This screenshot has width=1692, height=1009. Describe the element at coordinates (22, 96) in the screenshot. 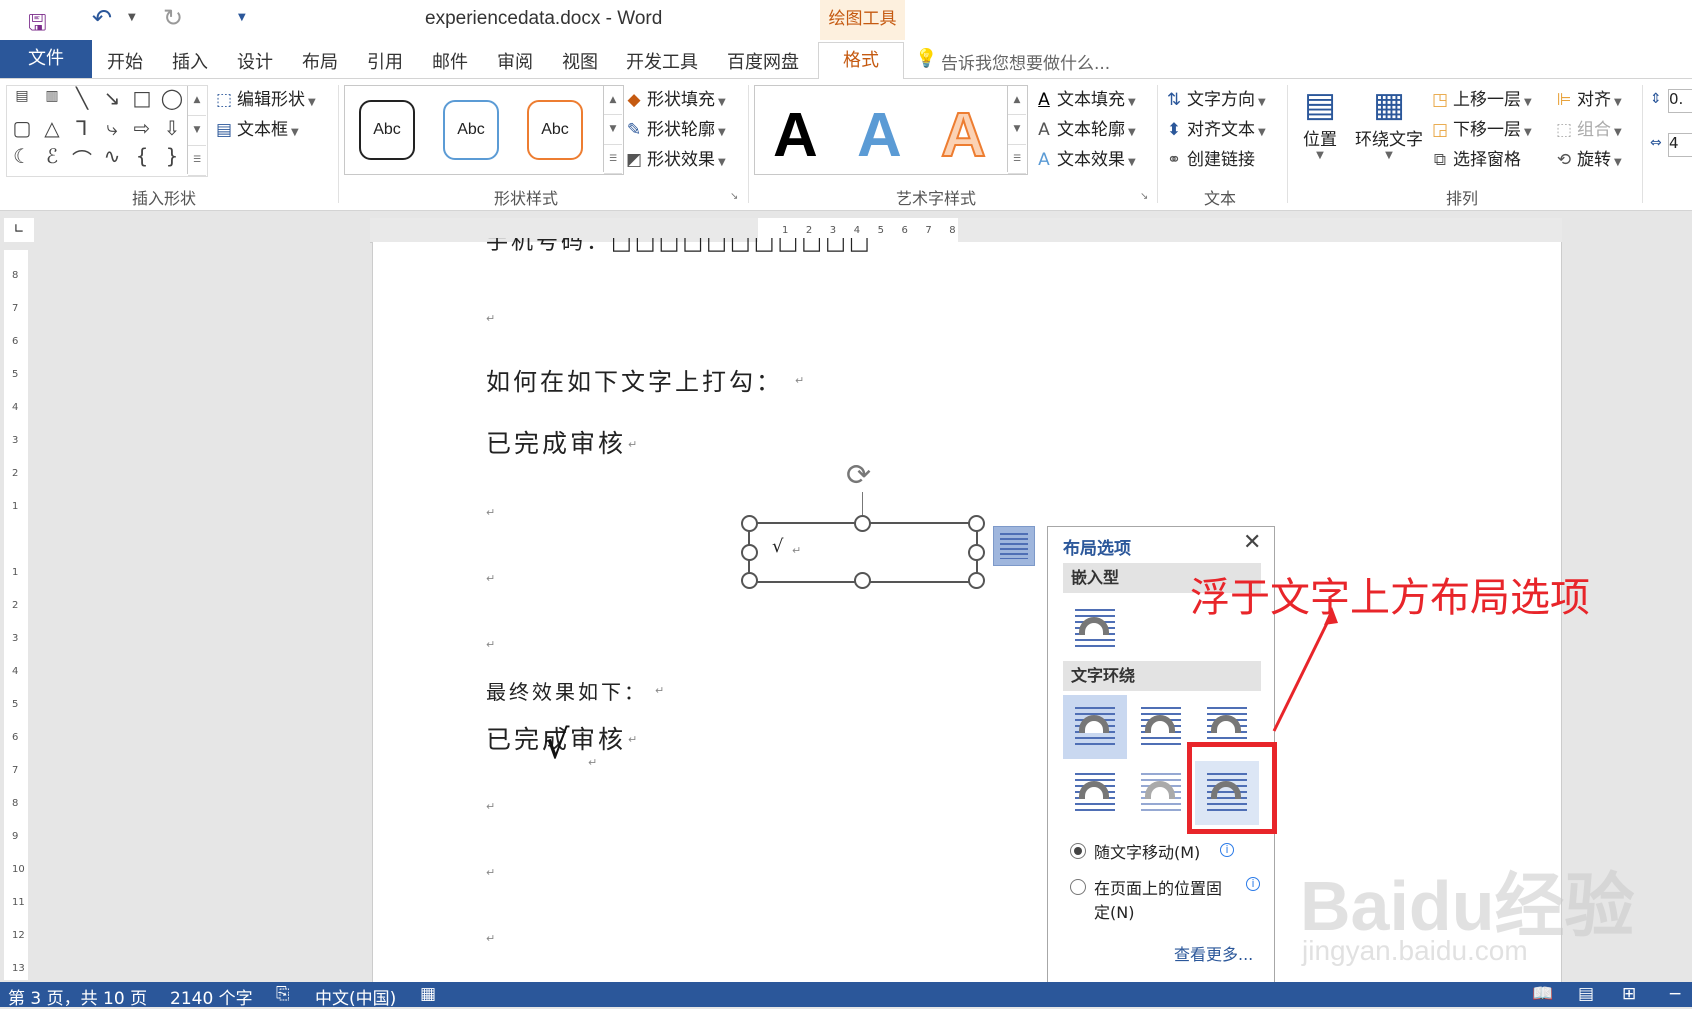

I see `textbox-shape-icon: ▤` at that location.